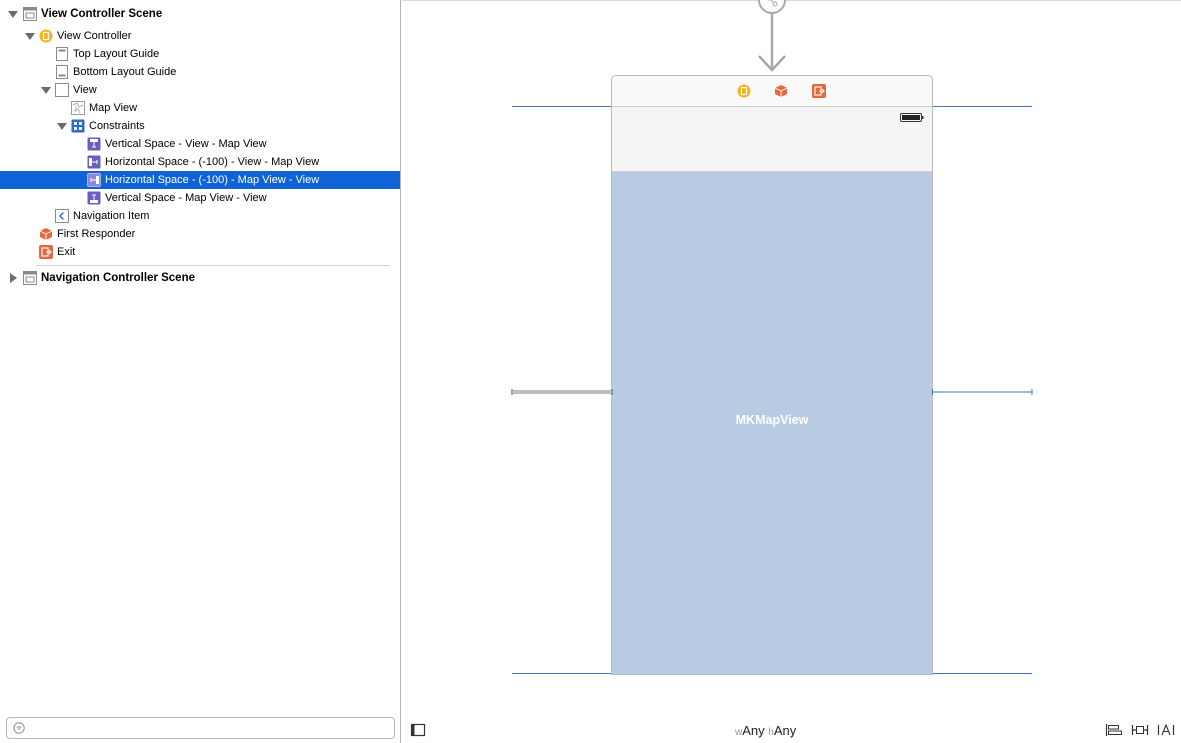 Image resolution: width=1181 pixels, height=743 pixels. I want to click on navigation-bar, so click(772, 139).